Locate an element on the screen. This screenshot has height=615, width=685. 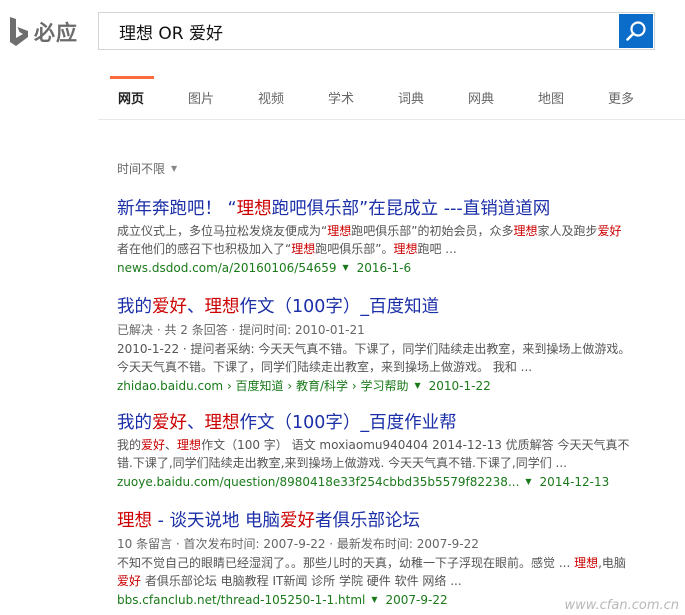
text-segment: 者在他们的感召下也积极加入了“ is located at coordinates (204, 249).